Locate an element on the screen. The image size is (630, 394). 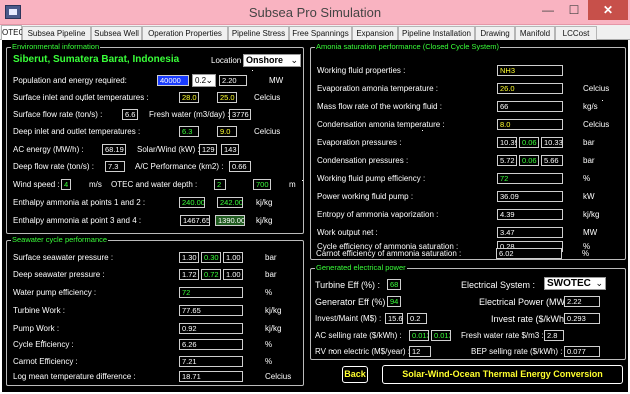
deep-pressure-3: 1.00 is located at coordinates (233, 274).